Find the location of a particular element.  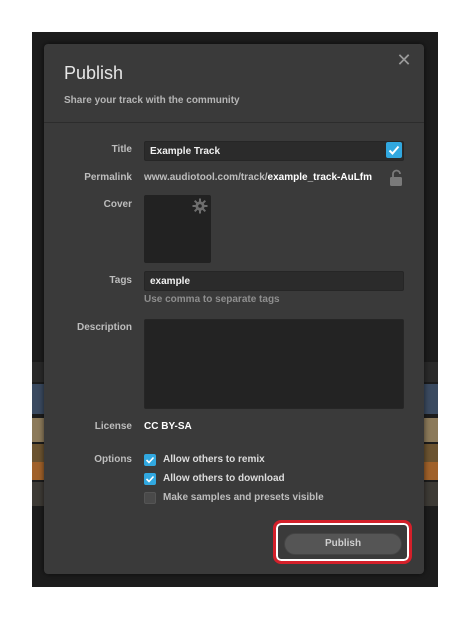

close-icon: ✕ is located at coordinates (404, 60).